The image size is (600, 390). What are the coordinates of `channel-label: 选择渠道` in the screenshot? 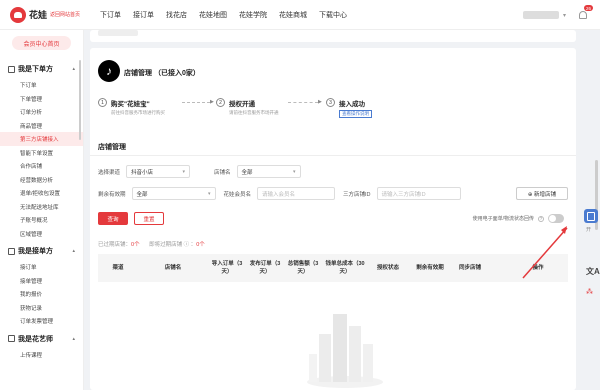 It's located at (109, 172).